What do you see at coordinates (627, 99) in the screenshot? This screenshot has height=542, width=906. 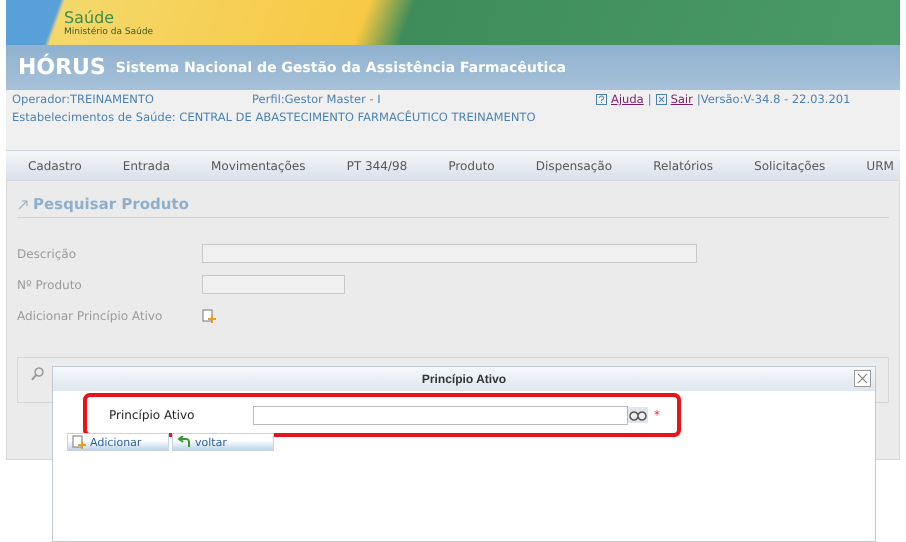 I see `help-link: Ajuda` at bounding box center [627, 99].